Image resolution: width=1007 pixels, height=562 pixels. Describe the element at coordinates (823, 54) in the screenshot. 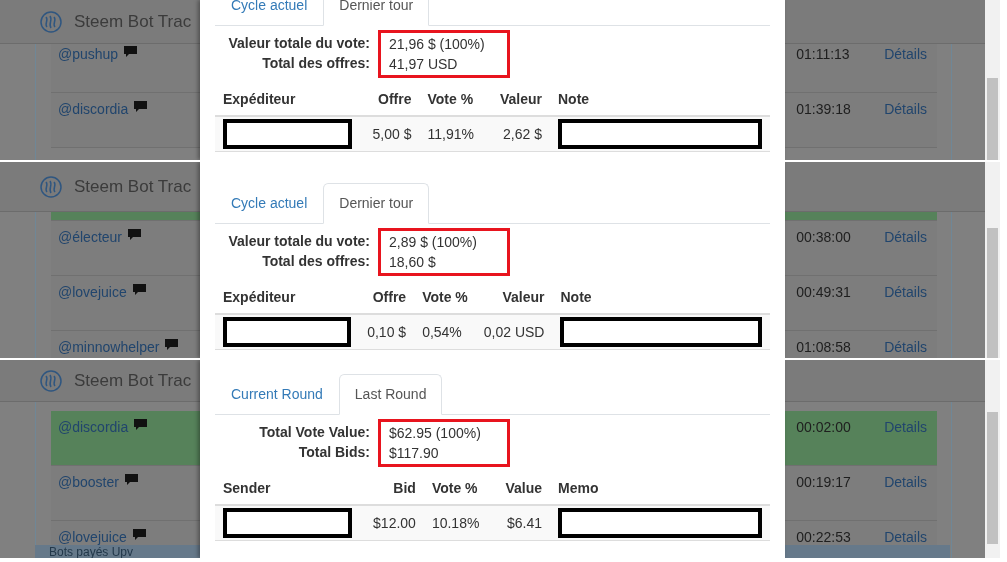

I see `time-cell-text: 01:11:13` at that location.